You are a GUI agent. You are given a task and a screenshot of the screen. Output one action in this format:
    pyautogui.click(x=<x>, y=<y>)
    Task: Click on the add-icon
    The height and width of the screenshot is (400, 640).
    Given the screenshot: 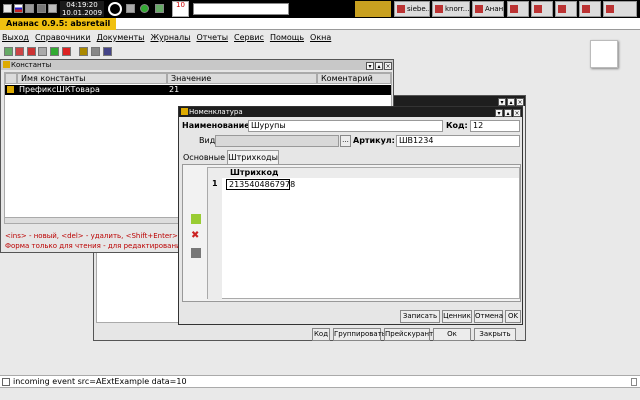 What is the action you would take?
    pyautogui.click(x=8, y=51)
    